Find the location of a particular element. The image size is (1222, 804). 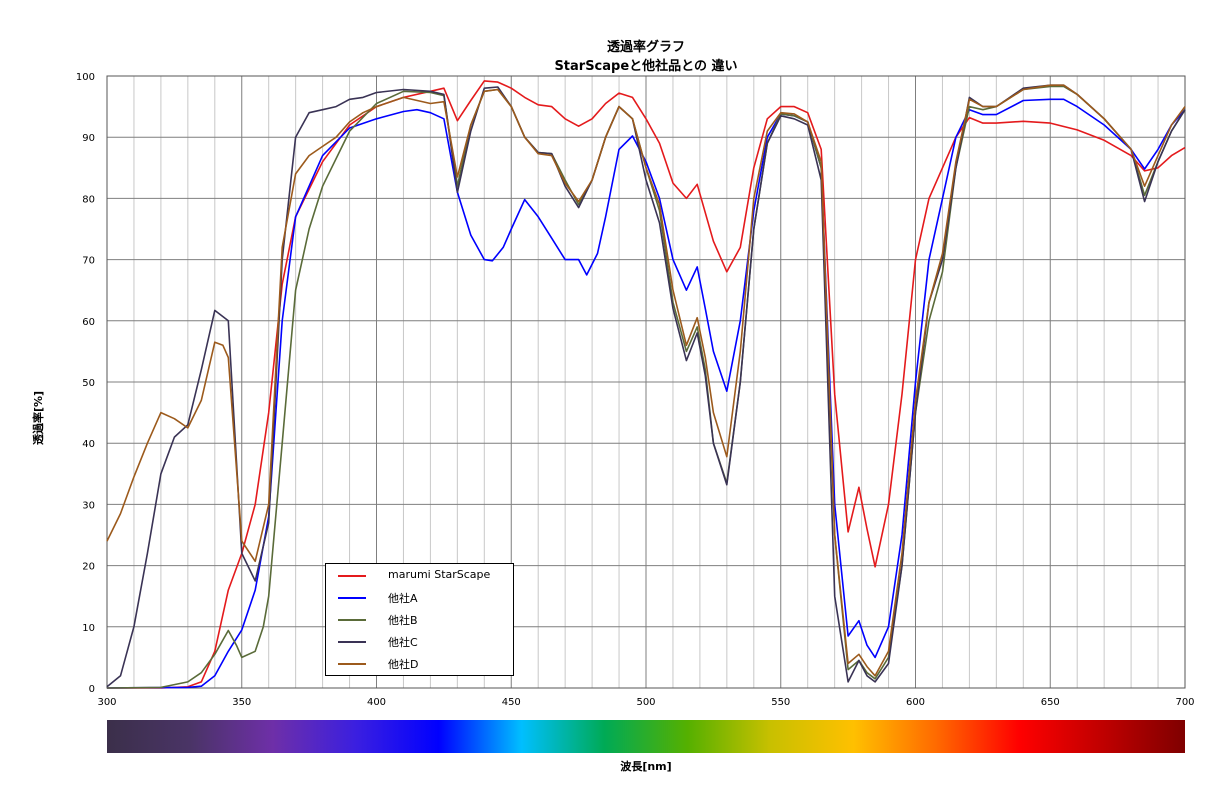

y-tick-label: 70 is located at coordinates (88, 261).